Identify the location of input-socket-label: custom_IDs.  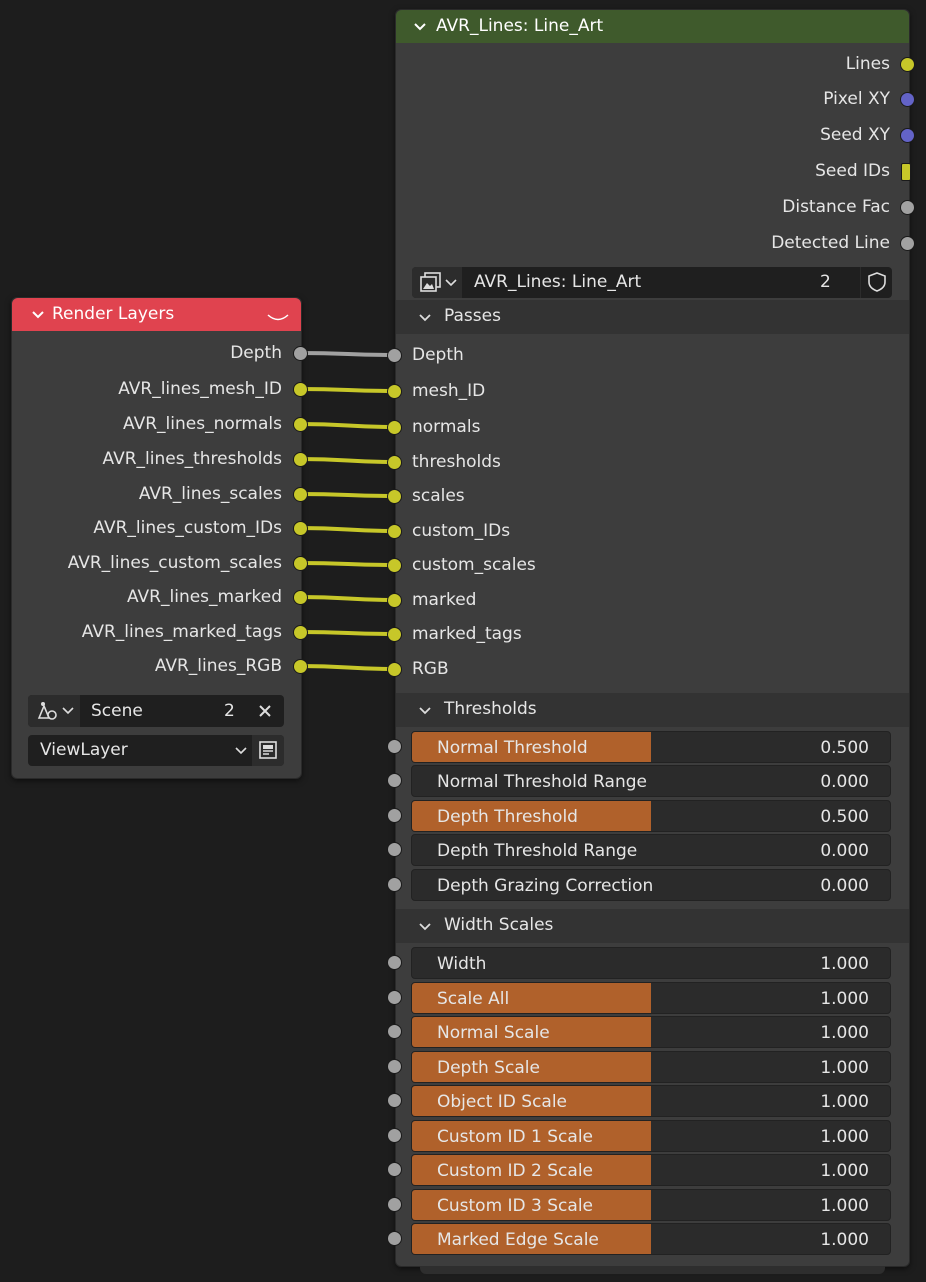
(461, 531).